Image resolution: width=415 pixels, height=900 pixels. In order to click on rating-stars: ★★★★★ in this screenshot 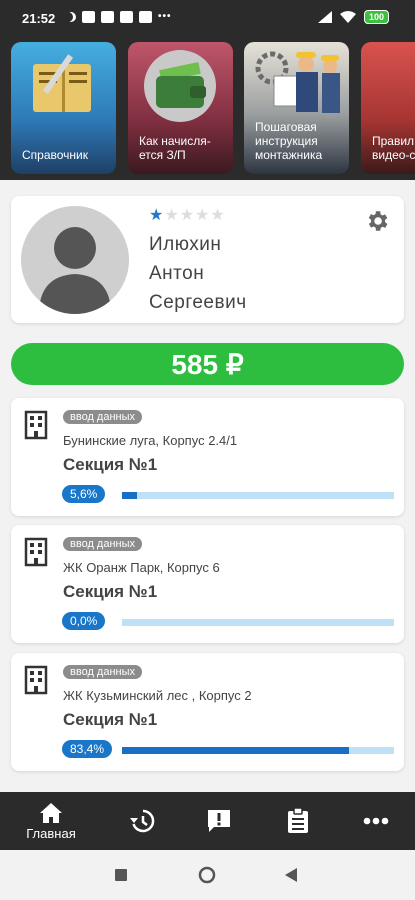, I will do `click(187, 215)`.